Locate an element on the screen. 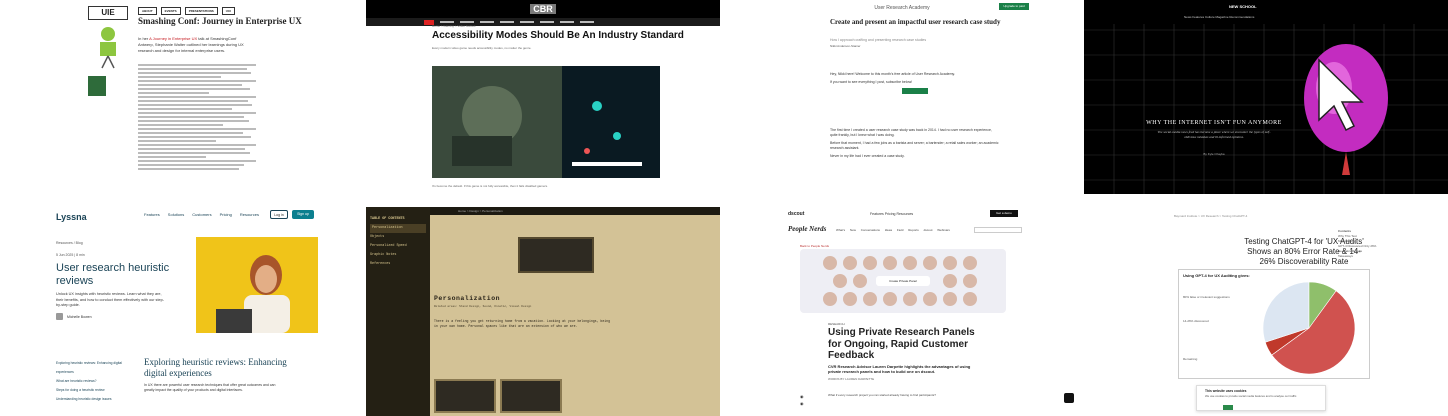 This screenshot has width=1448, height=416. nav-solutions: Solutions is located at coordinates (176, 214).